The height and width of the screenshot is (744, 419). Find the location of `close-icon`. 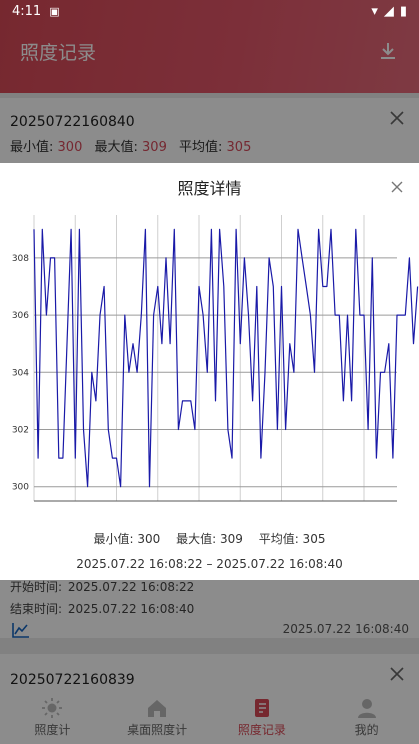

close-icon is located at coordinates (397, 187).